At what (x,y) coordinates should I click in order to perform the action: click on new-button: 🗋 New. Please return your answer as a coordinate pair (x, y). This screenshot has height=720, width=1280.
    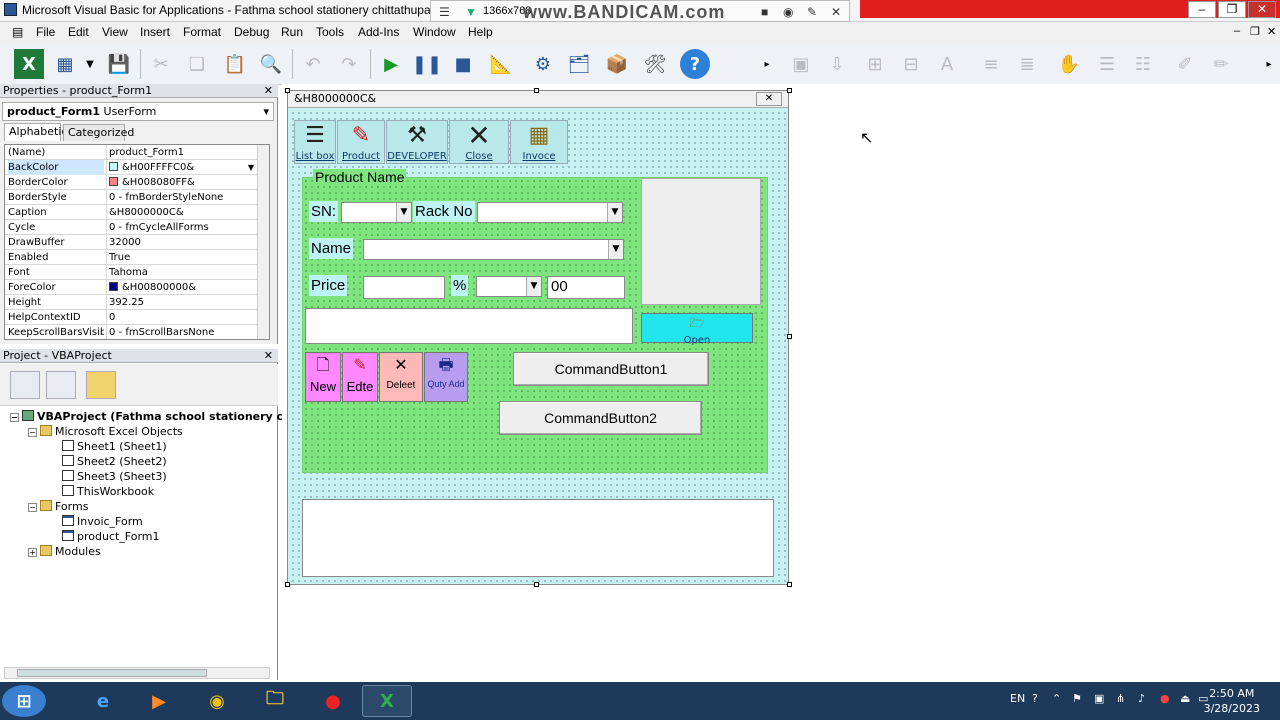
    Looking at the image, I should click on (323, 377).